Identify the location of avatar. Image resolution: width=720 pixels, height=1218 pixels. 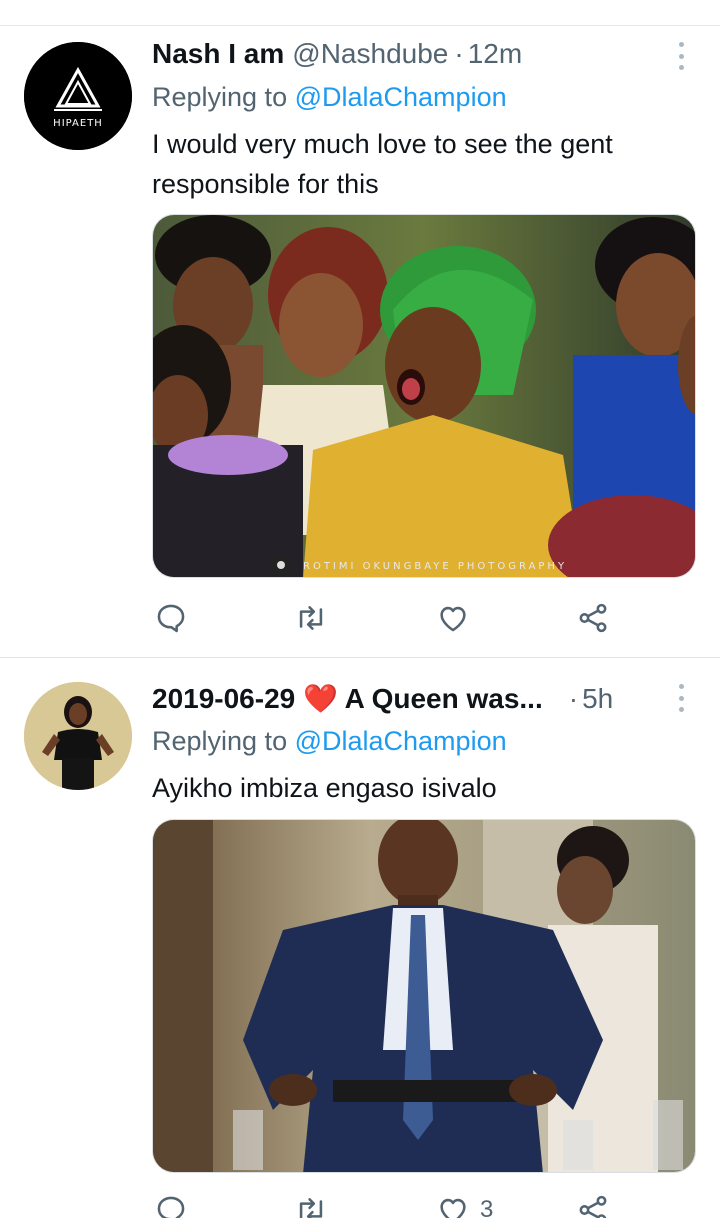
(78, 736).